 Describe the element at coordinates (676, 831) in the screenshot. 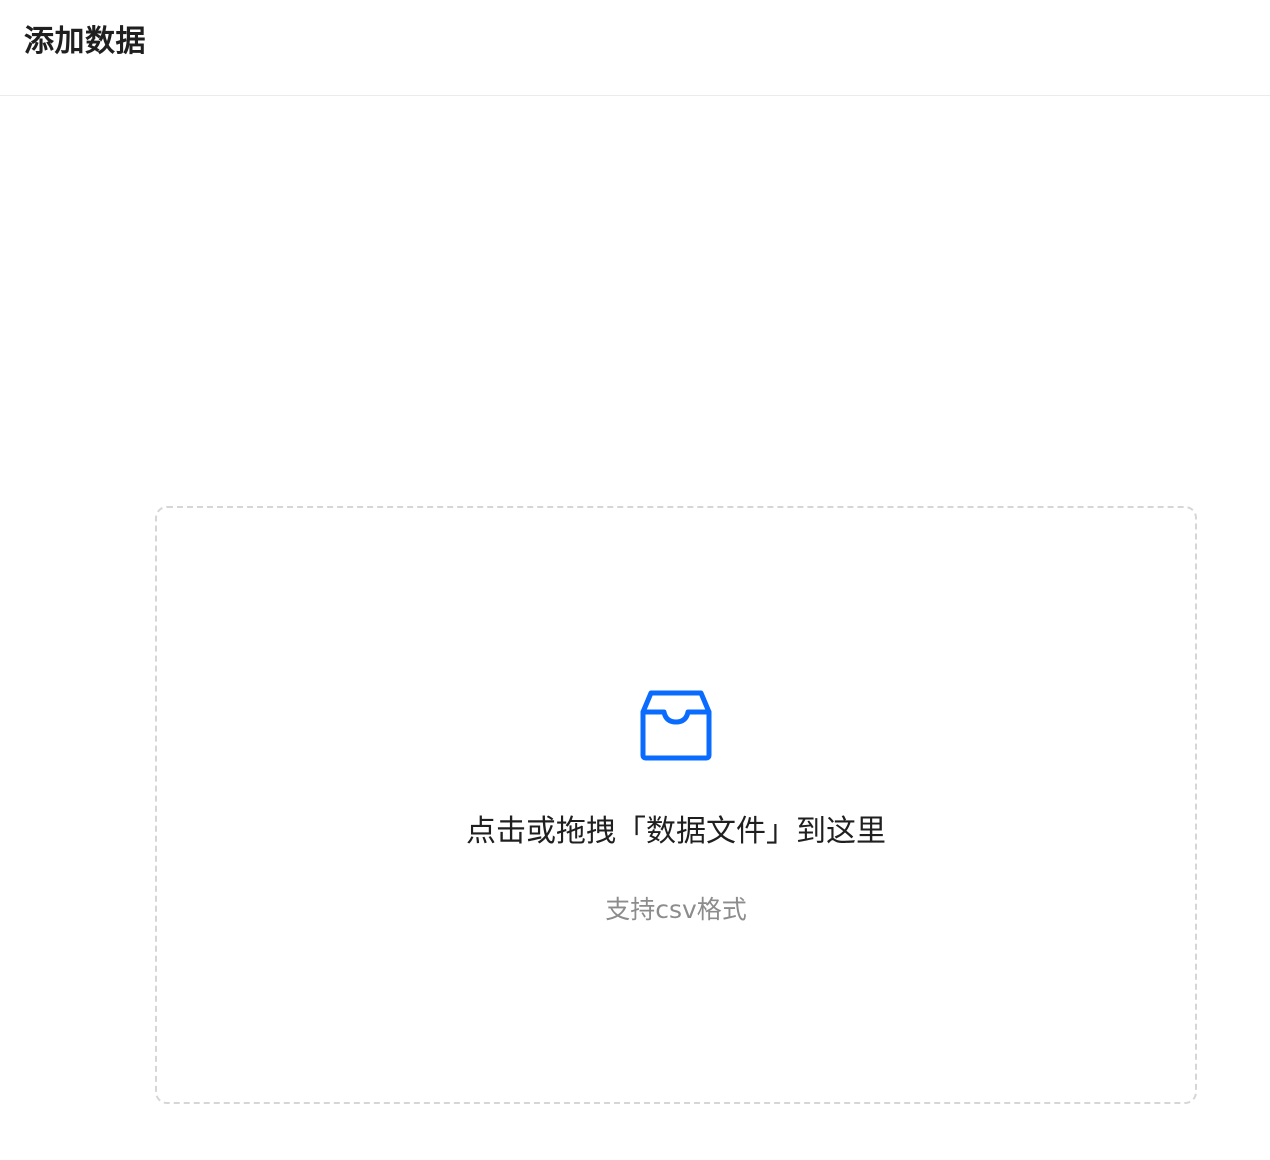

I see `dropzone-title: 点击或拖拽「数据文件」到这里` at that location.